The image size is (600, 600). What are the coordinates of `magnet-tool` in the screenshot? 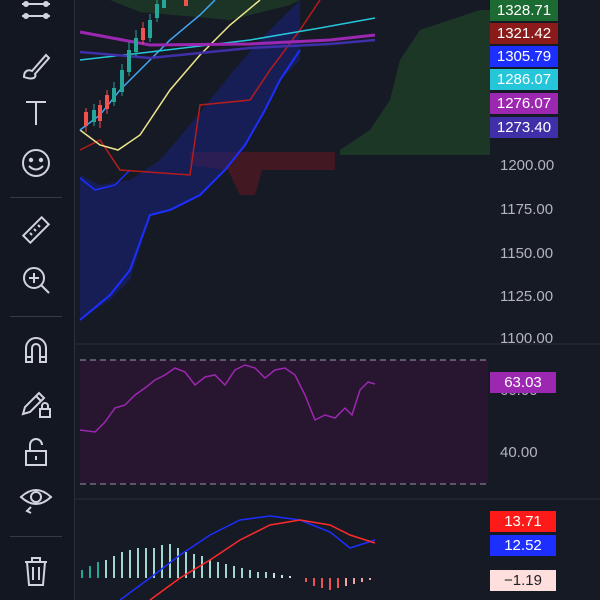 It's located at (36, 350).